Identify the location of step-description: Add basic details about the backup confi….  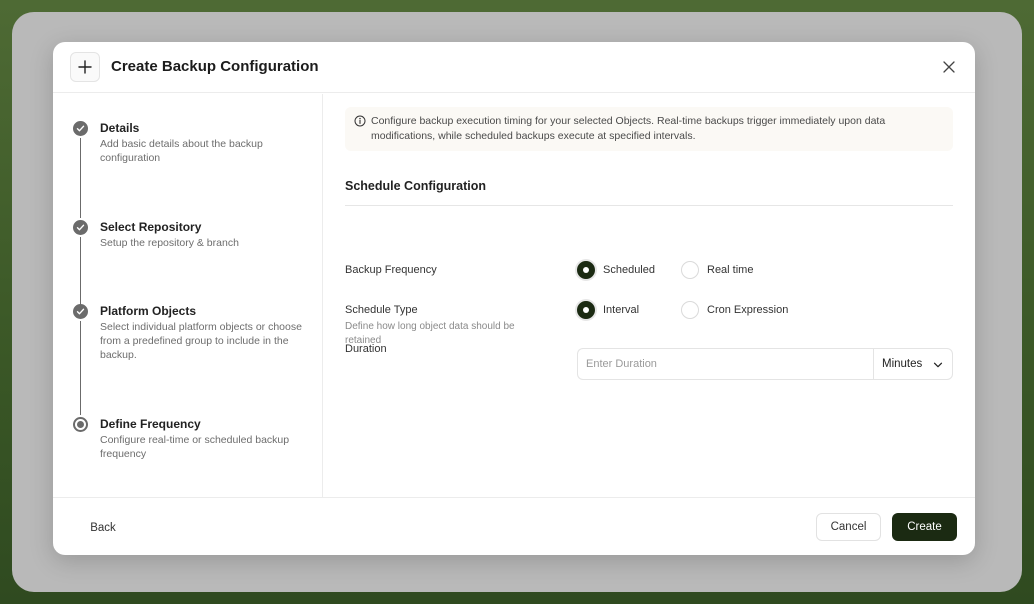
(181, 151).